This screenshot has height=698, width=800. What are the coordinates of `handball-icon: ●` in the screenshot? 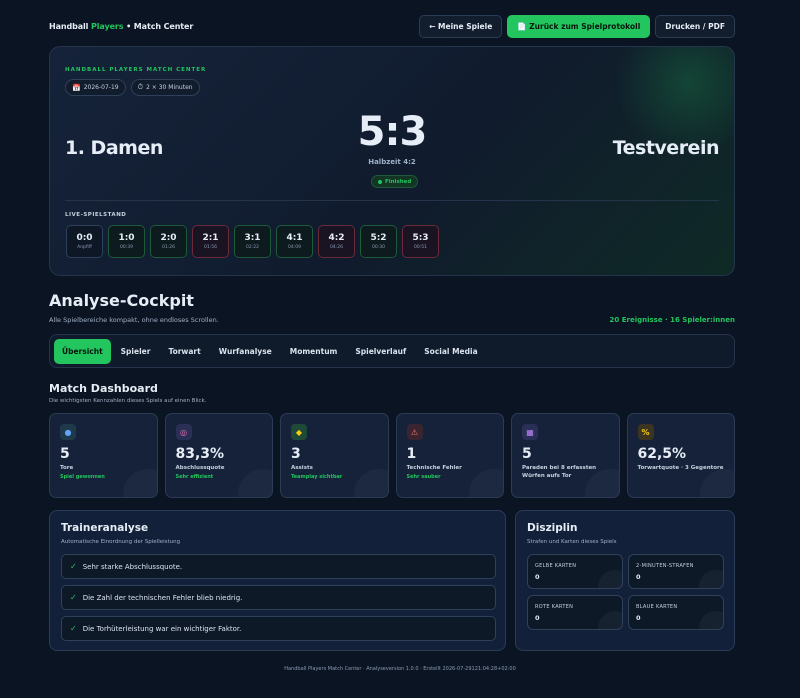 It's located at (68, 432).